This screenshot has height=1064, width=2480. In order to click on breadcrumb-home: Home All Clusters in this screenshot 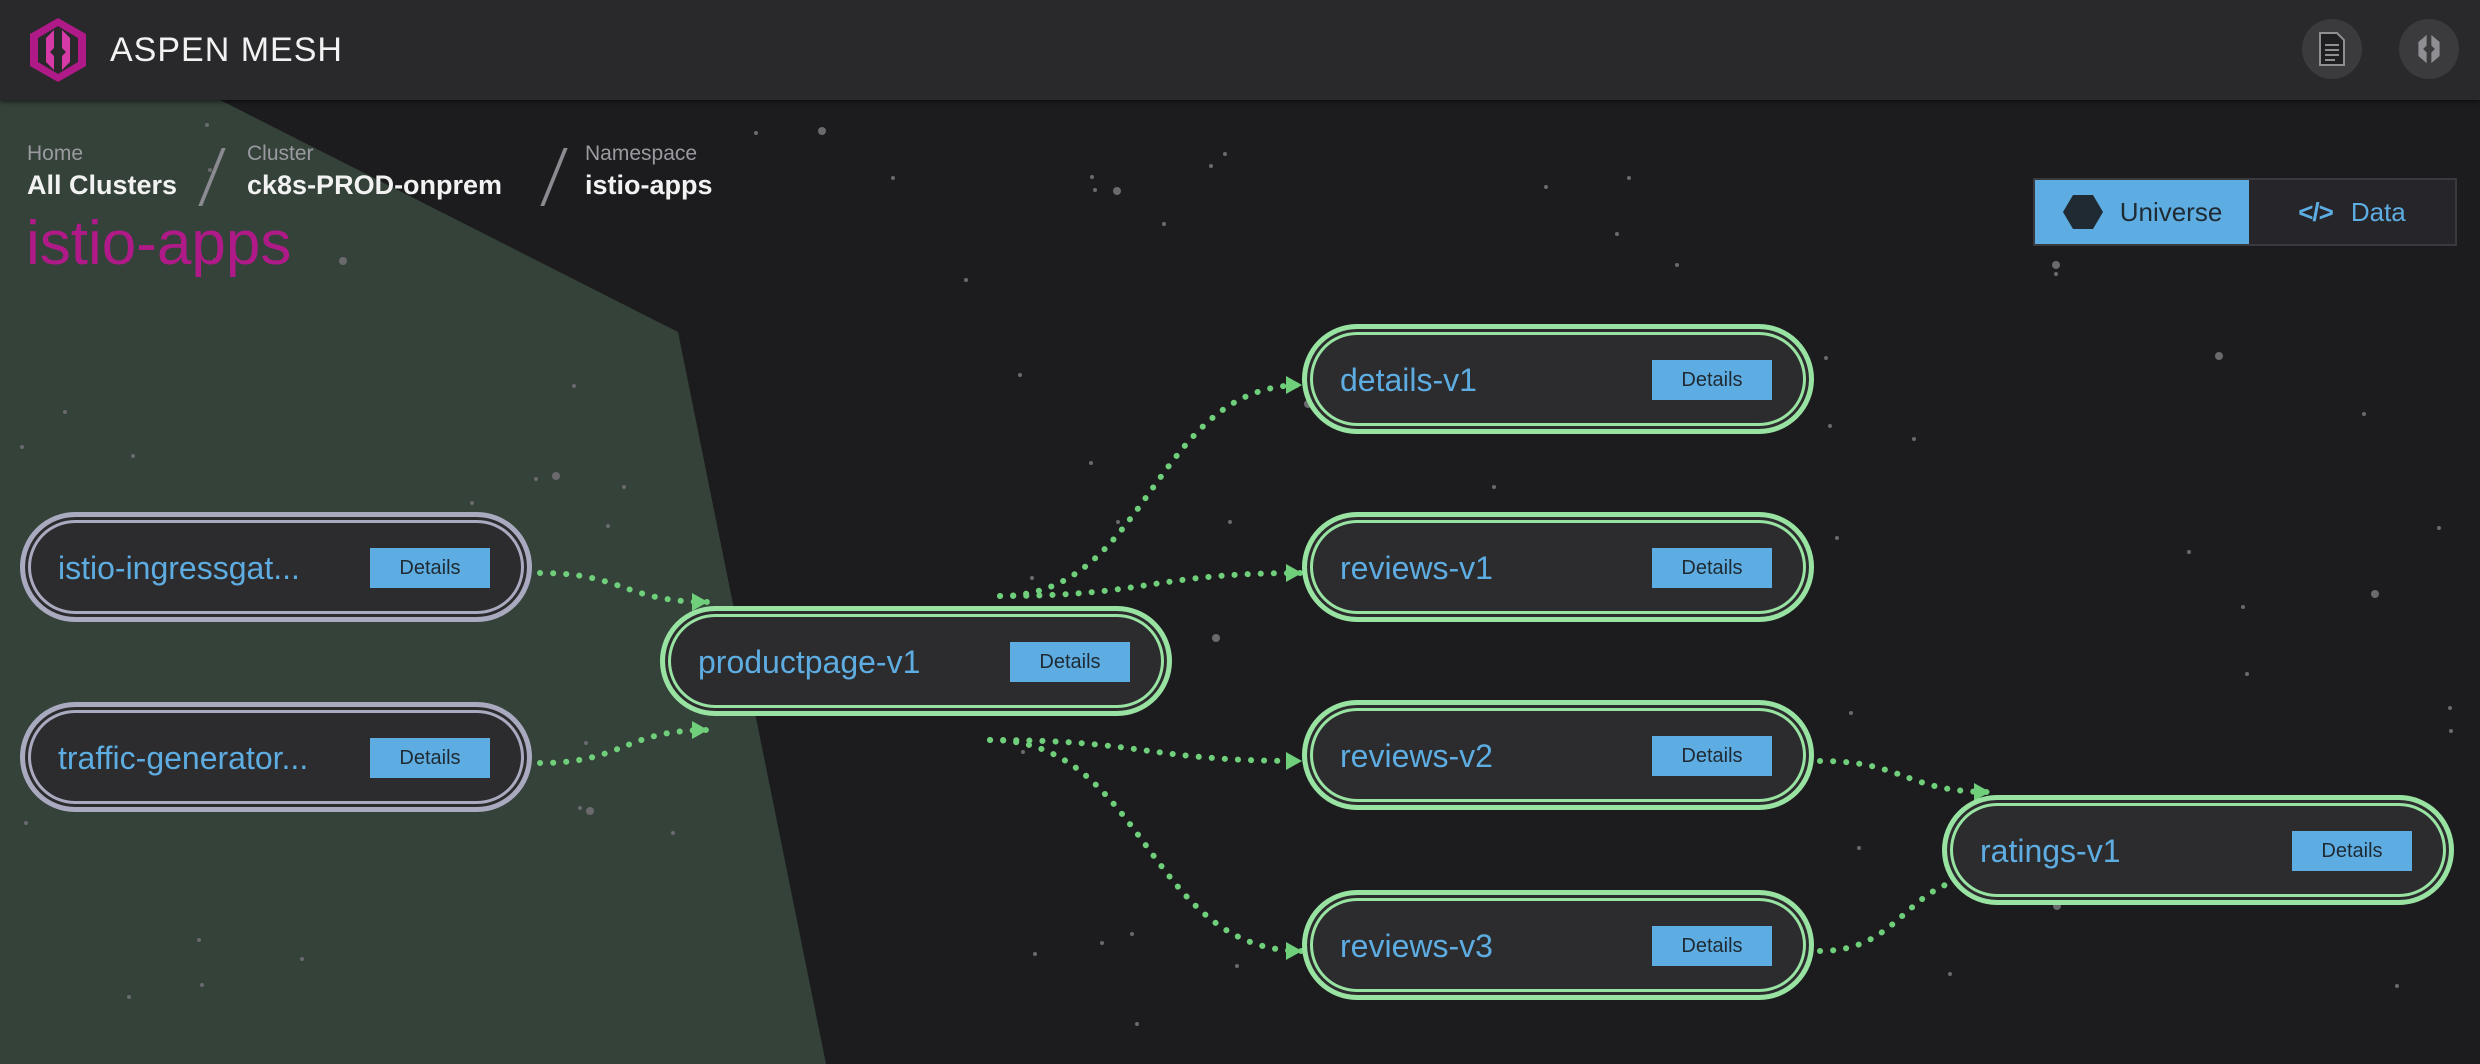, I will do `click(102, 171)`.